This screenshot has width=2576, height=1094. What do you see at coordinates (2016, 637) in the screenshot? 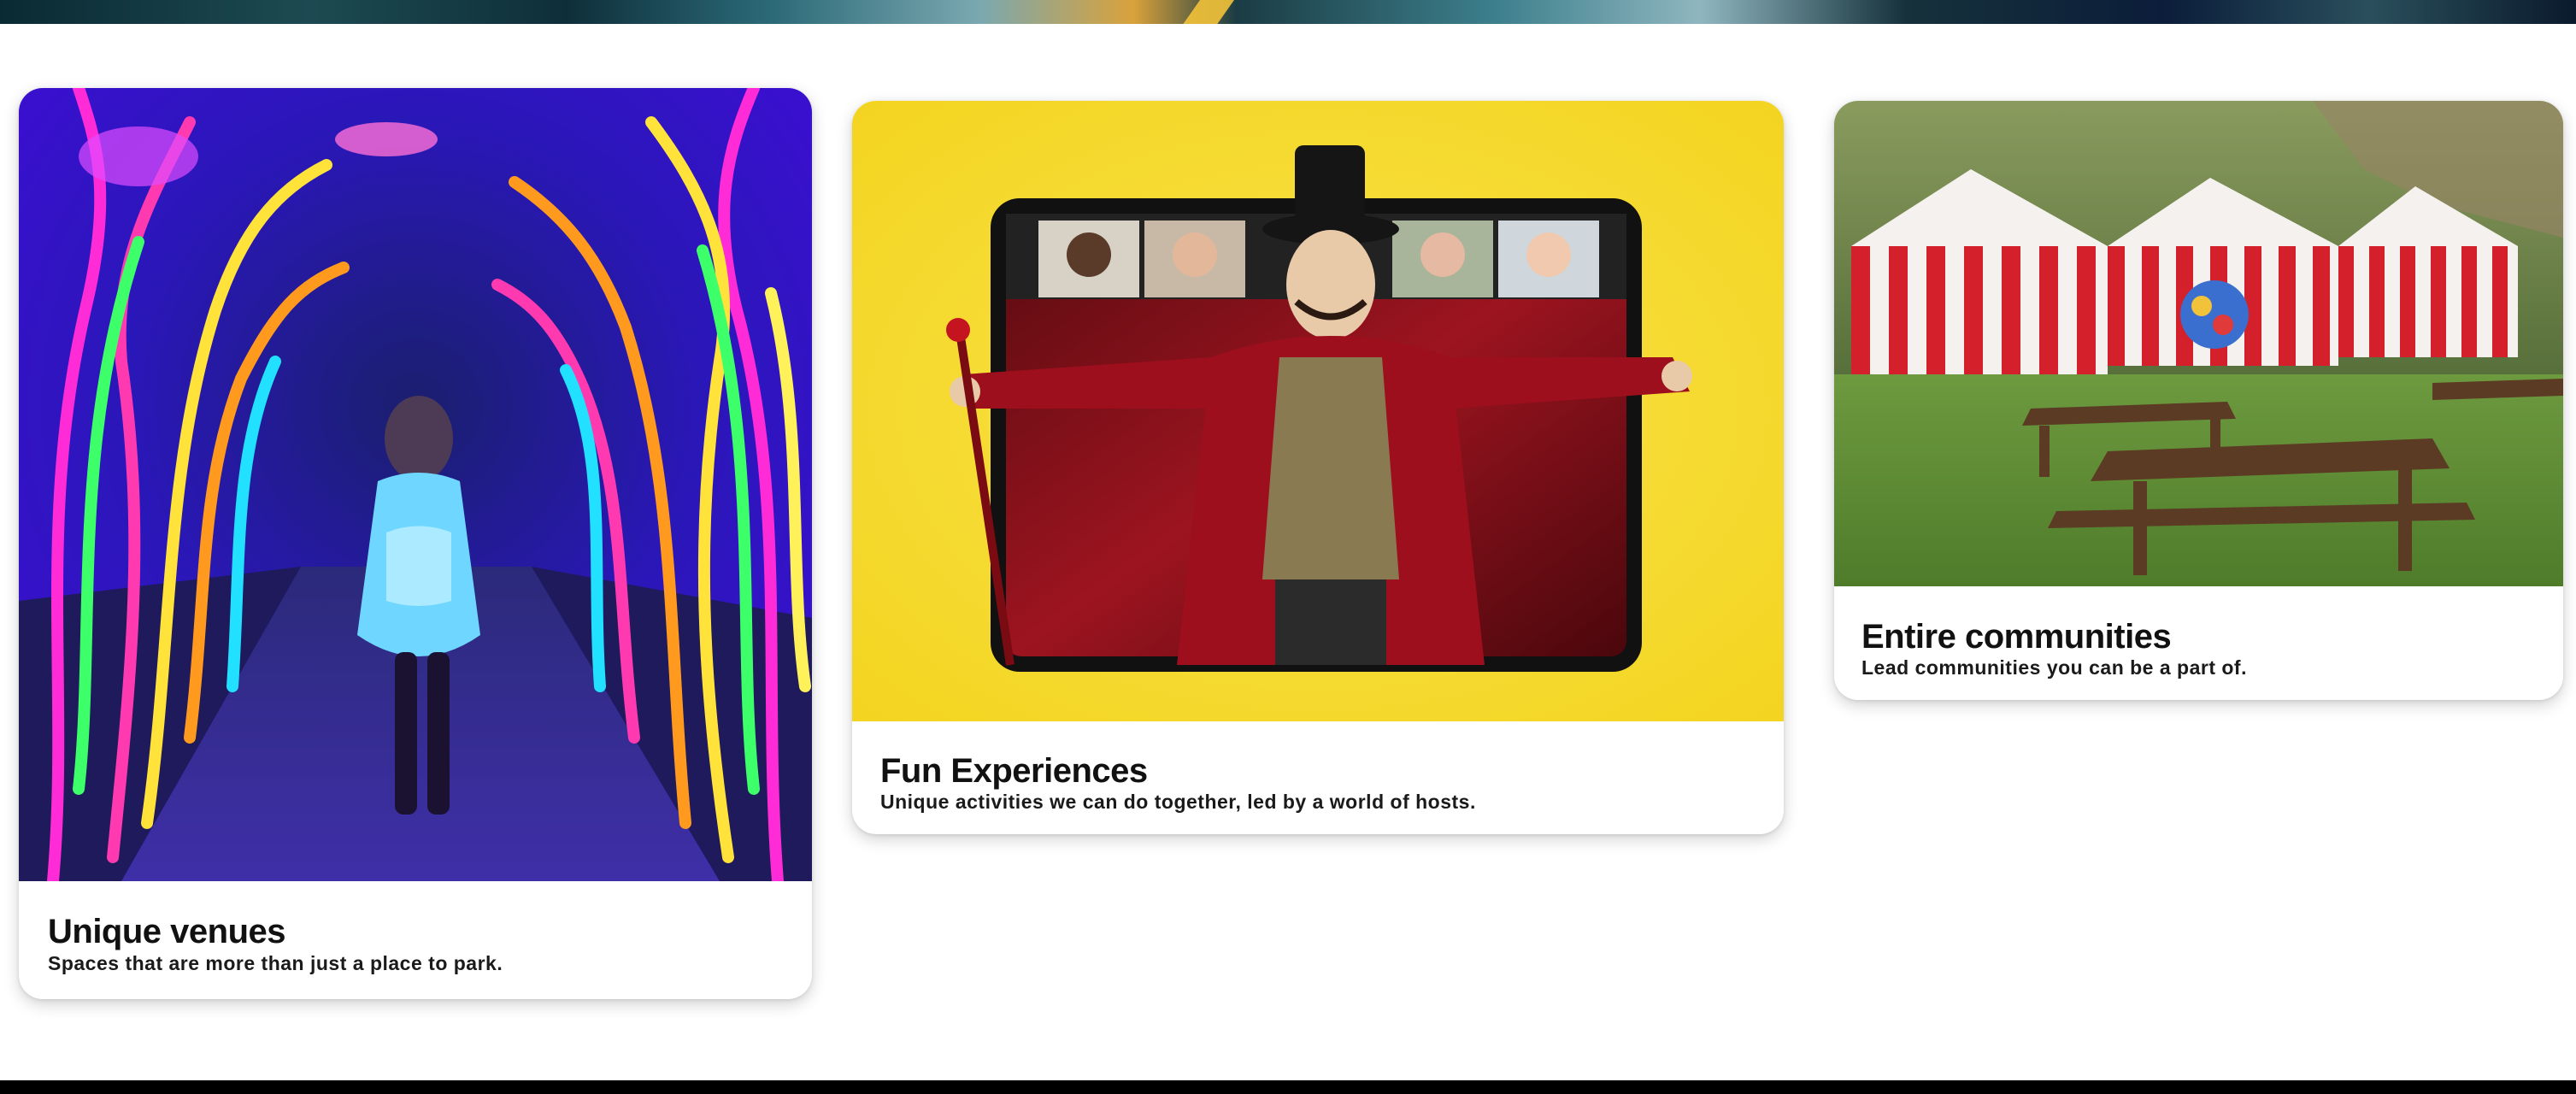
I see `card-title: Entire communities` at bounding box center [2016, 637].